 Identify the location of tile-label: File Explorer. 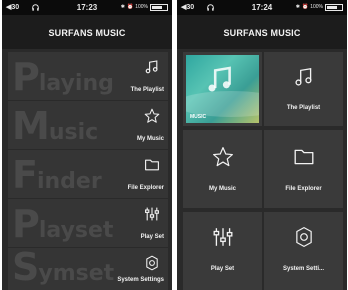
(303, 189).